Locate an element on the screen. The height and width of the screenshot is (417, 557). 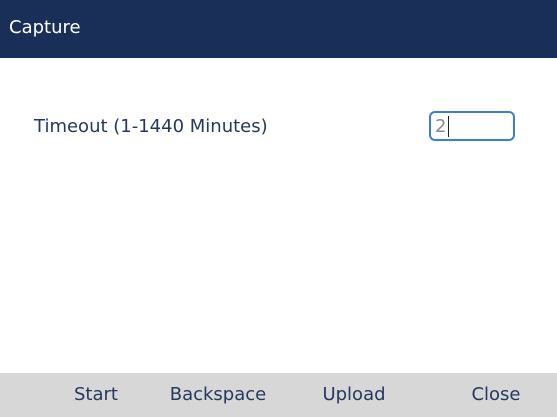
timeout-value: 2 is located at coordinates (441, 126).